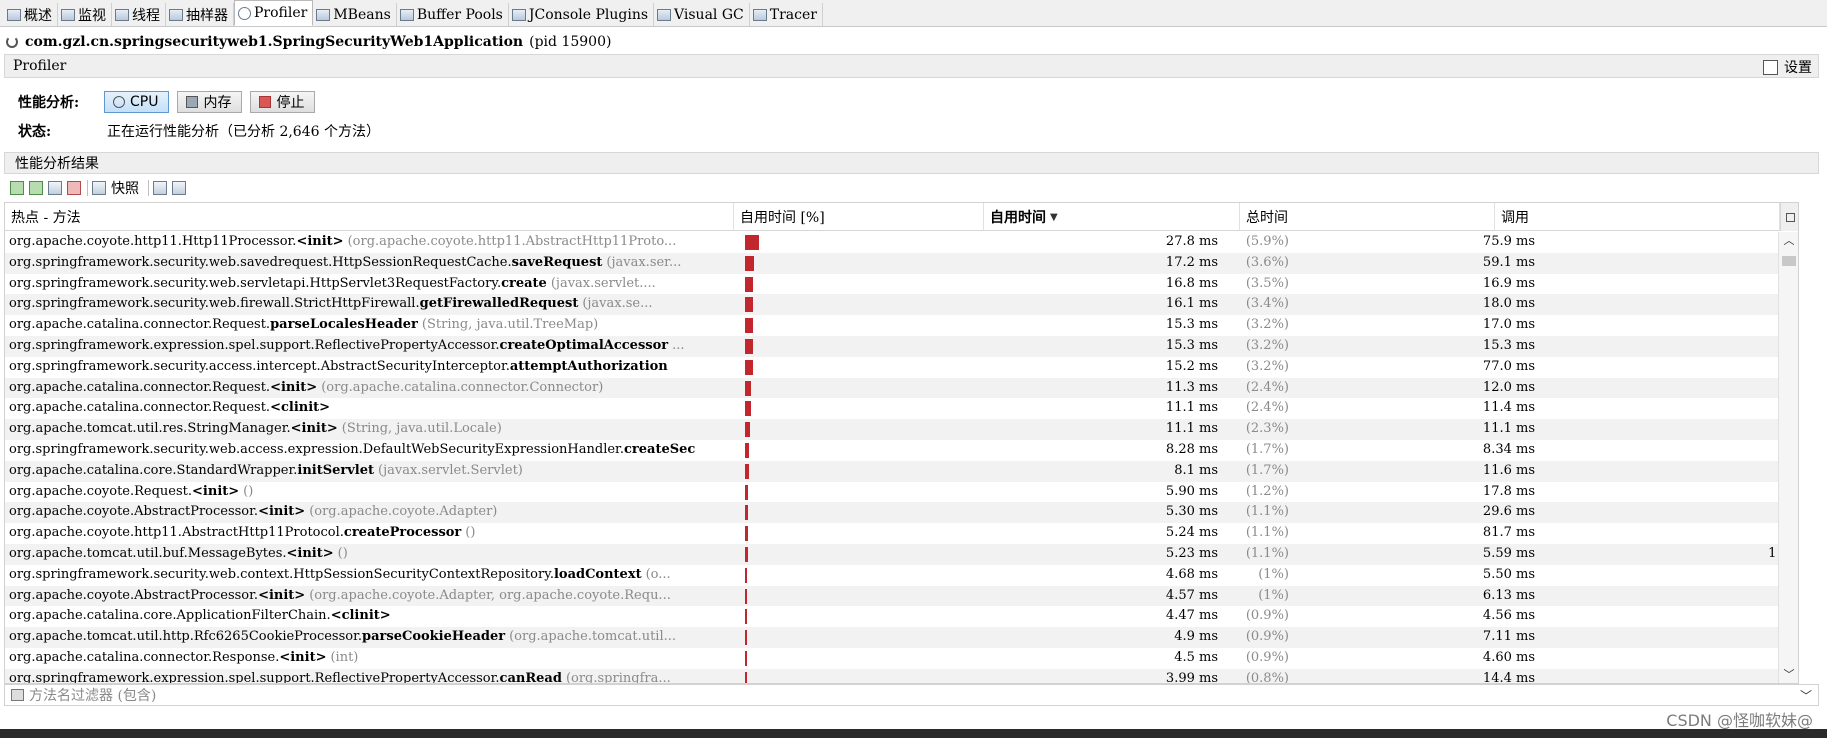 The image size is (1827, 738). Describe the element at coordinates (1788, 674) in the screenshot. I see `scroll-down-icon: ﹀` at that location.